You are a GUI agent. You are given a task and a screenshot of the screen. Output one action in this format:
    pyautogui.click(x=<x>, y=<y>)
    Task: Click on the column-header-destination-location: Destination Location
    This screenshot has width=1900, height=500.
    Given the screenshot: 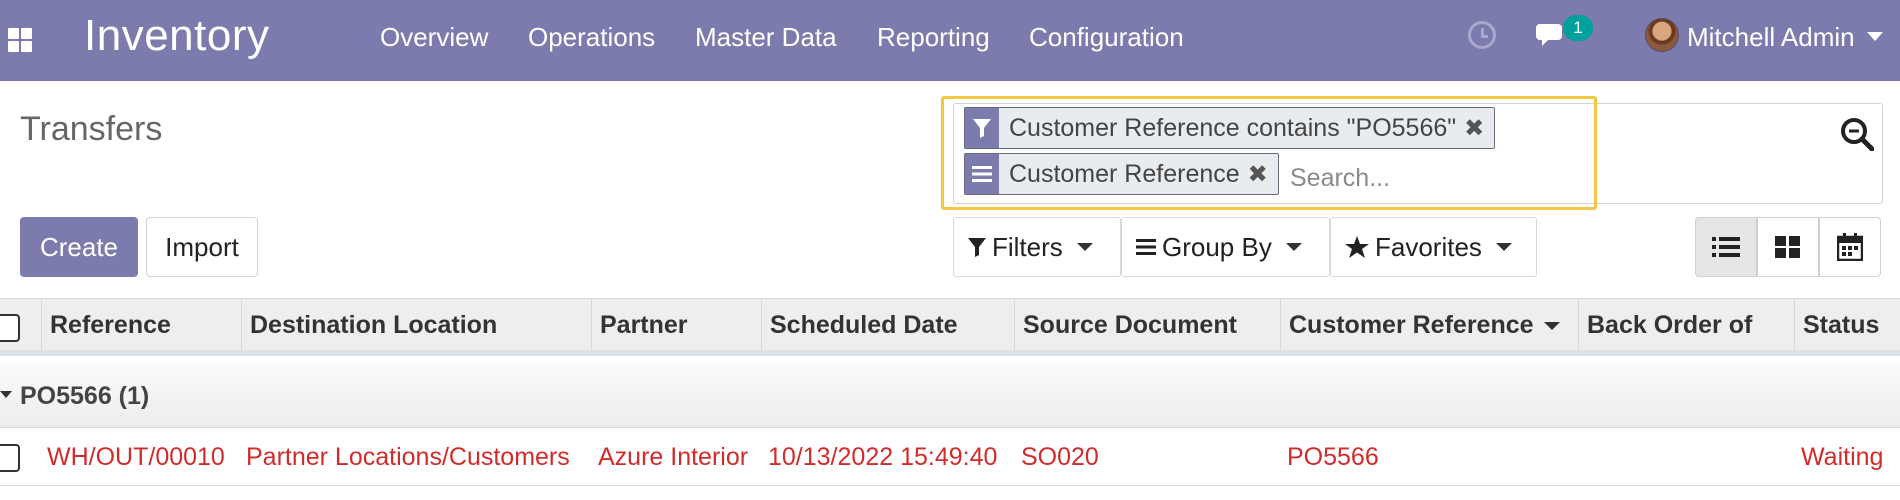 What is the action you would take?
    pyautogui.click(x=416, y=325)
    